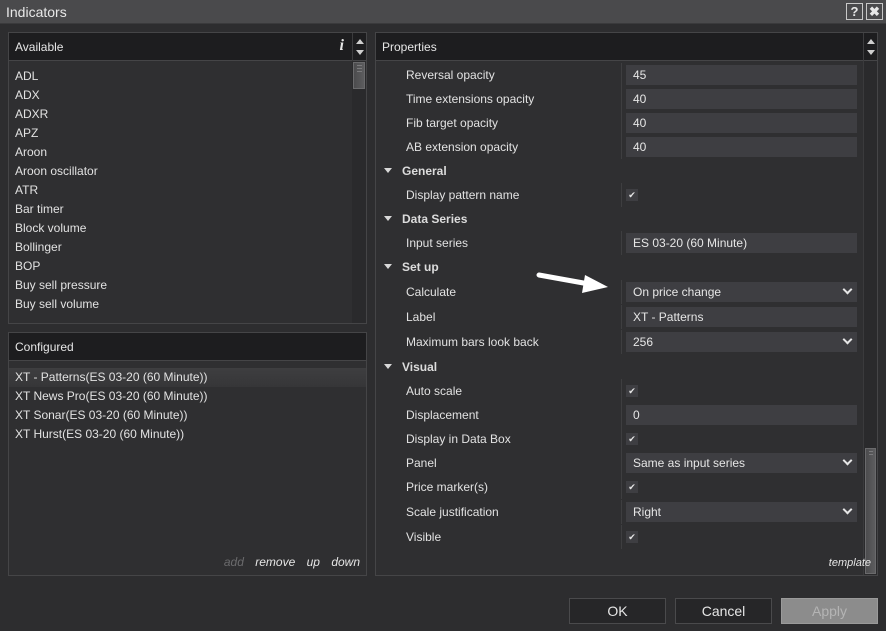 The width and height of the screenshot is (886, 631). What do you see at coordinates (187, 190) in the screenshot?
I see `available-item: ATR` at bounding box center [187, 190].